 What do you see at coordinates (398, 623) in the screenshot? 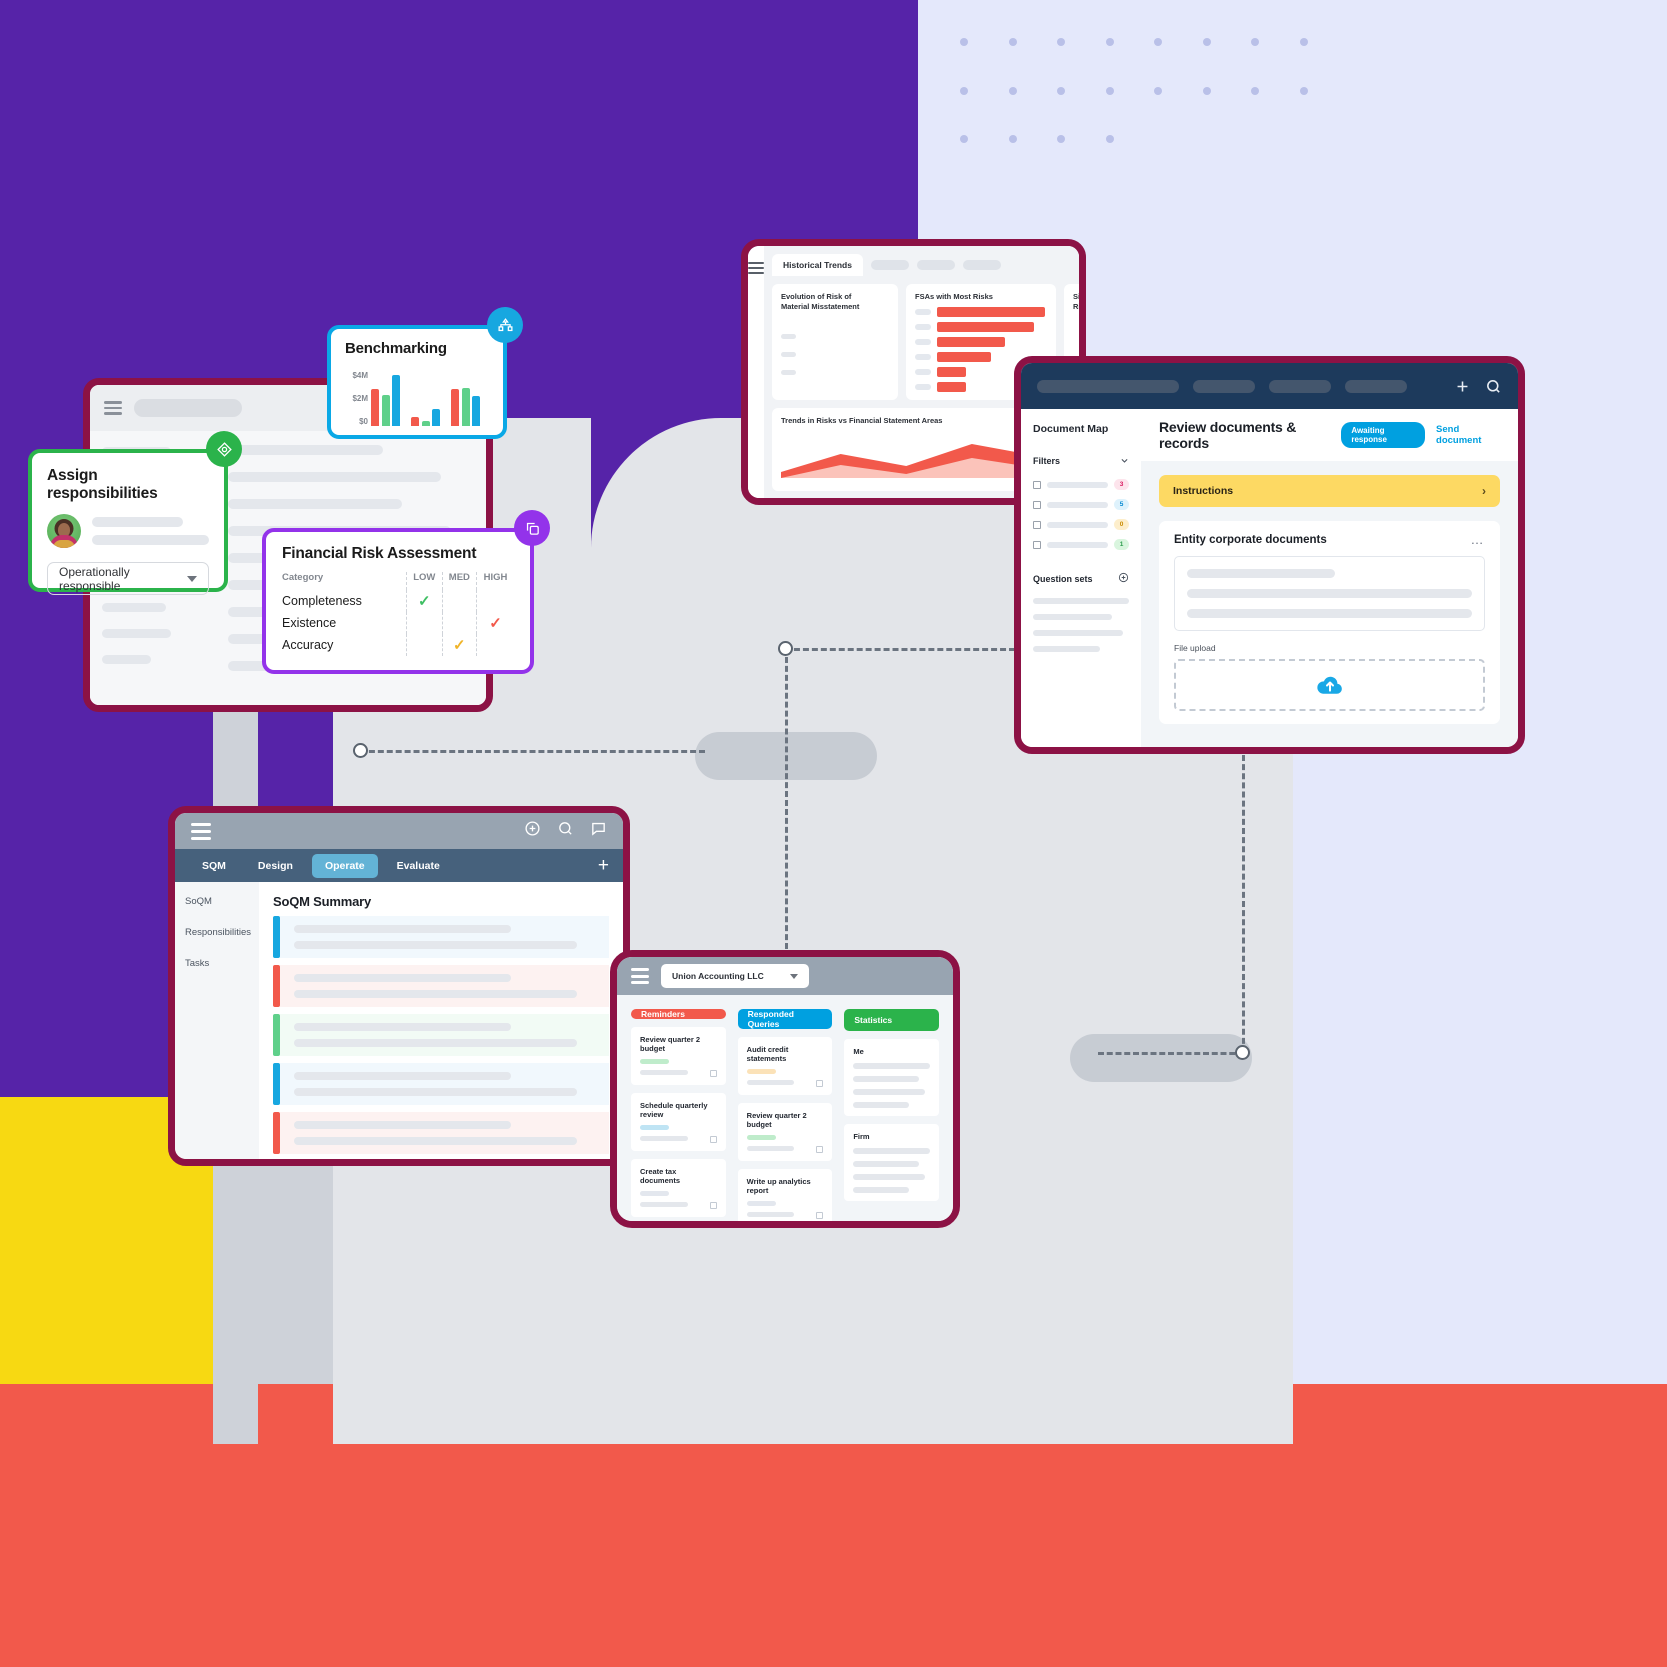
I see `table-row: Existence ✓` at bounding box center [398, 623].